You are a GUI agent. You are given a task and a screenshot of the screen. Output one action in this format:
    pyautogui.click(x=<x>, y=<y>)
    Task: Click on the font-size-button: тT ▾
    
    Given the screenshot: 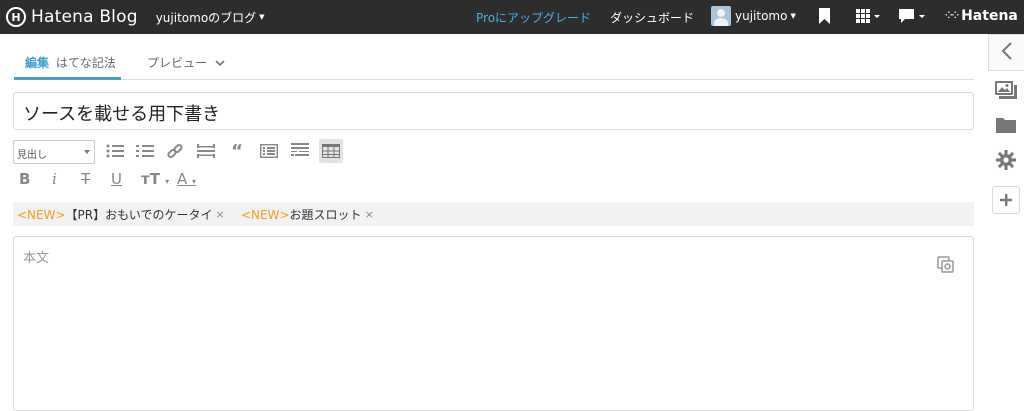 What is the action you would take?
    pyautogui.click(x=155, y=179)
    